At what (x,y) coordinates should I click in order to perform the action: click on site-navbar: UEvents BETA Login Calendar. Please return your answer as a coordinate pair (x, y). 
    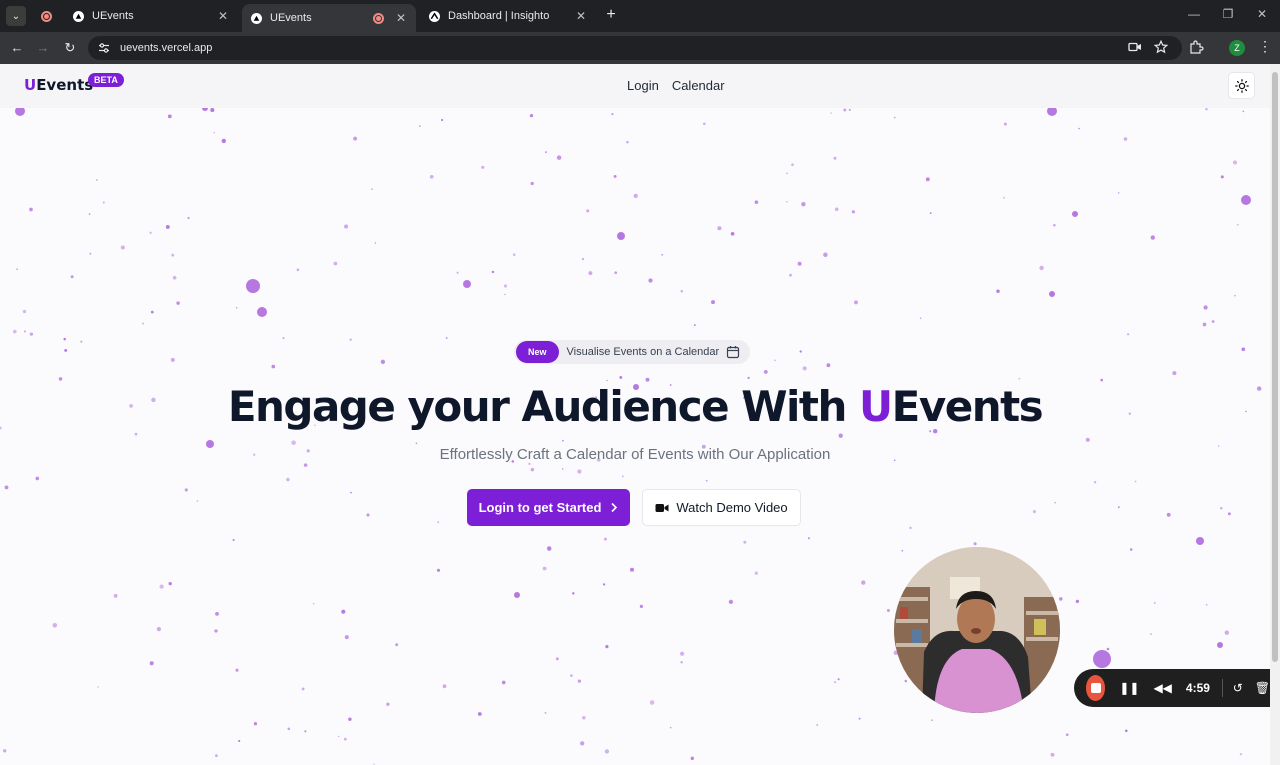
    Looking at the image, I should click on (635, 86).